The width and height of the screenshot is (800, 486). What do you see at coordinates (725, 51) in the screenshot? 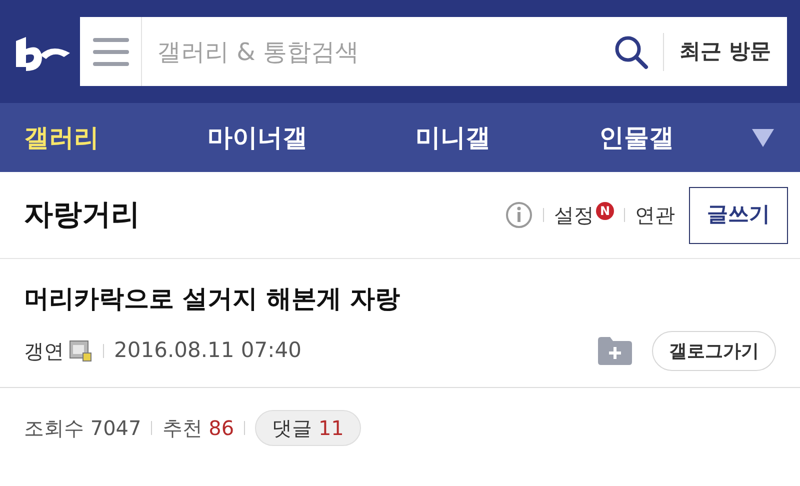
I see `recent-visits-button: 최근 방문` at bounding box center [725, 51].